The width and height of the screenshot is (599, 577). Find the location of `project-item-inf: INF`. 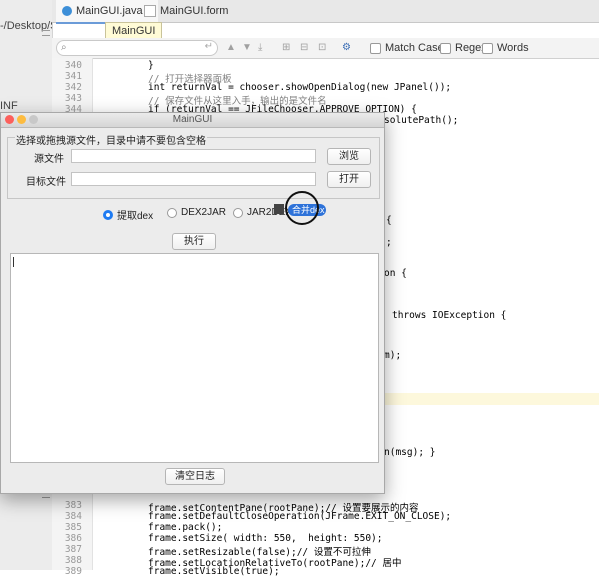

project-item-inf: INF is located at coordinates (9, 106).